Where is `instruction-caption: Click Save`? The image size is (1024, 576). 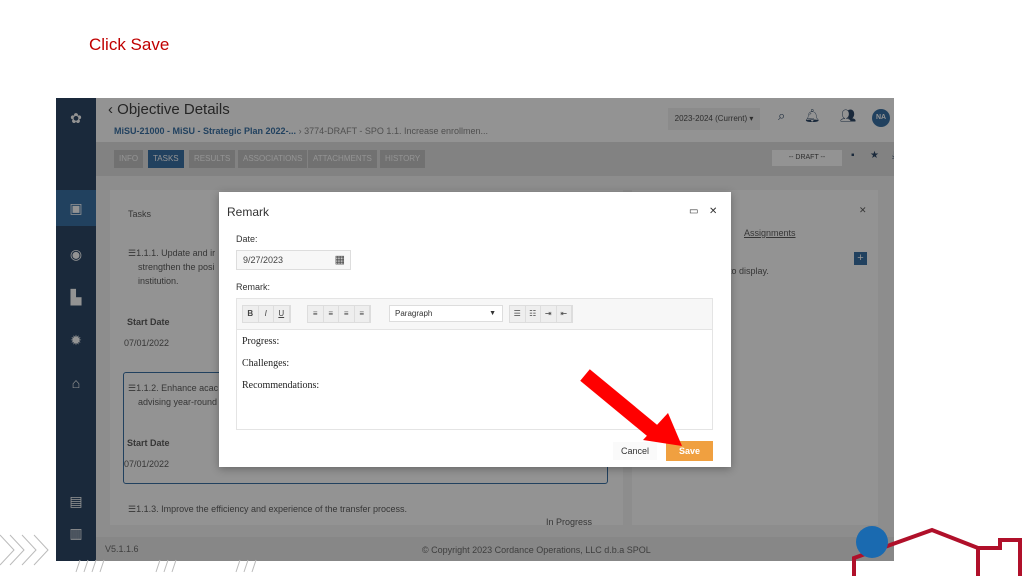
instruction-caption: Click Save is located at coordinates (129, 44).